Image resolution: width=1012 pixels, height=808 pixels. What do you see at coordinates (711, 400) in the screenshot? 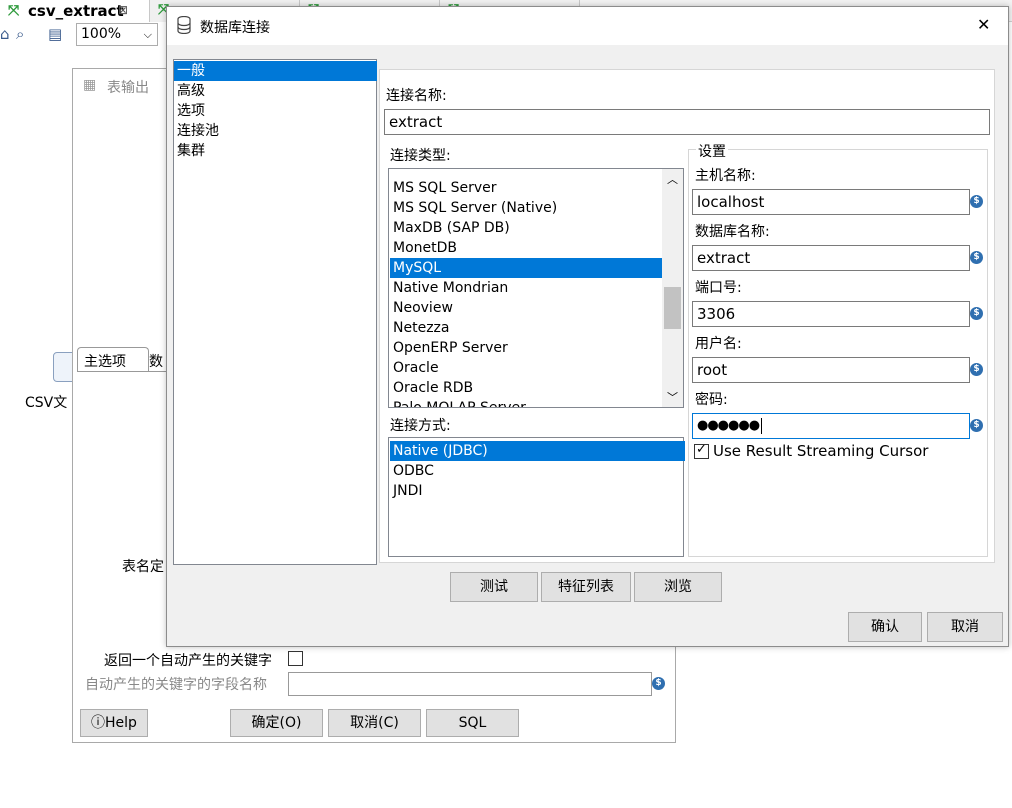
I see `password-label: 密码:` at bounding box center [711, 400].